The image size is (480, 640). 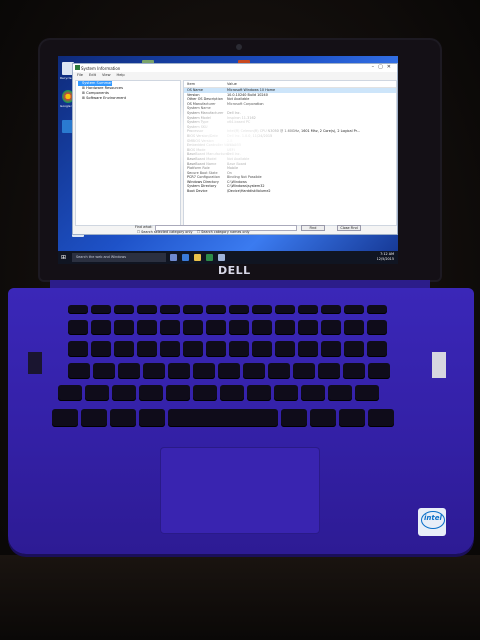 I want to click on menu-edit: Edit, so click(x=92, y=75).